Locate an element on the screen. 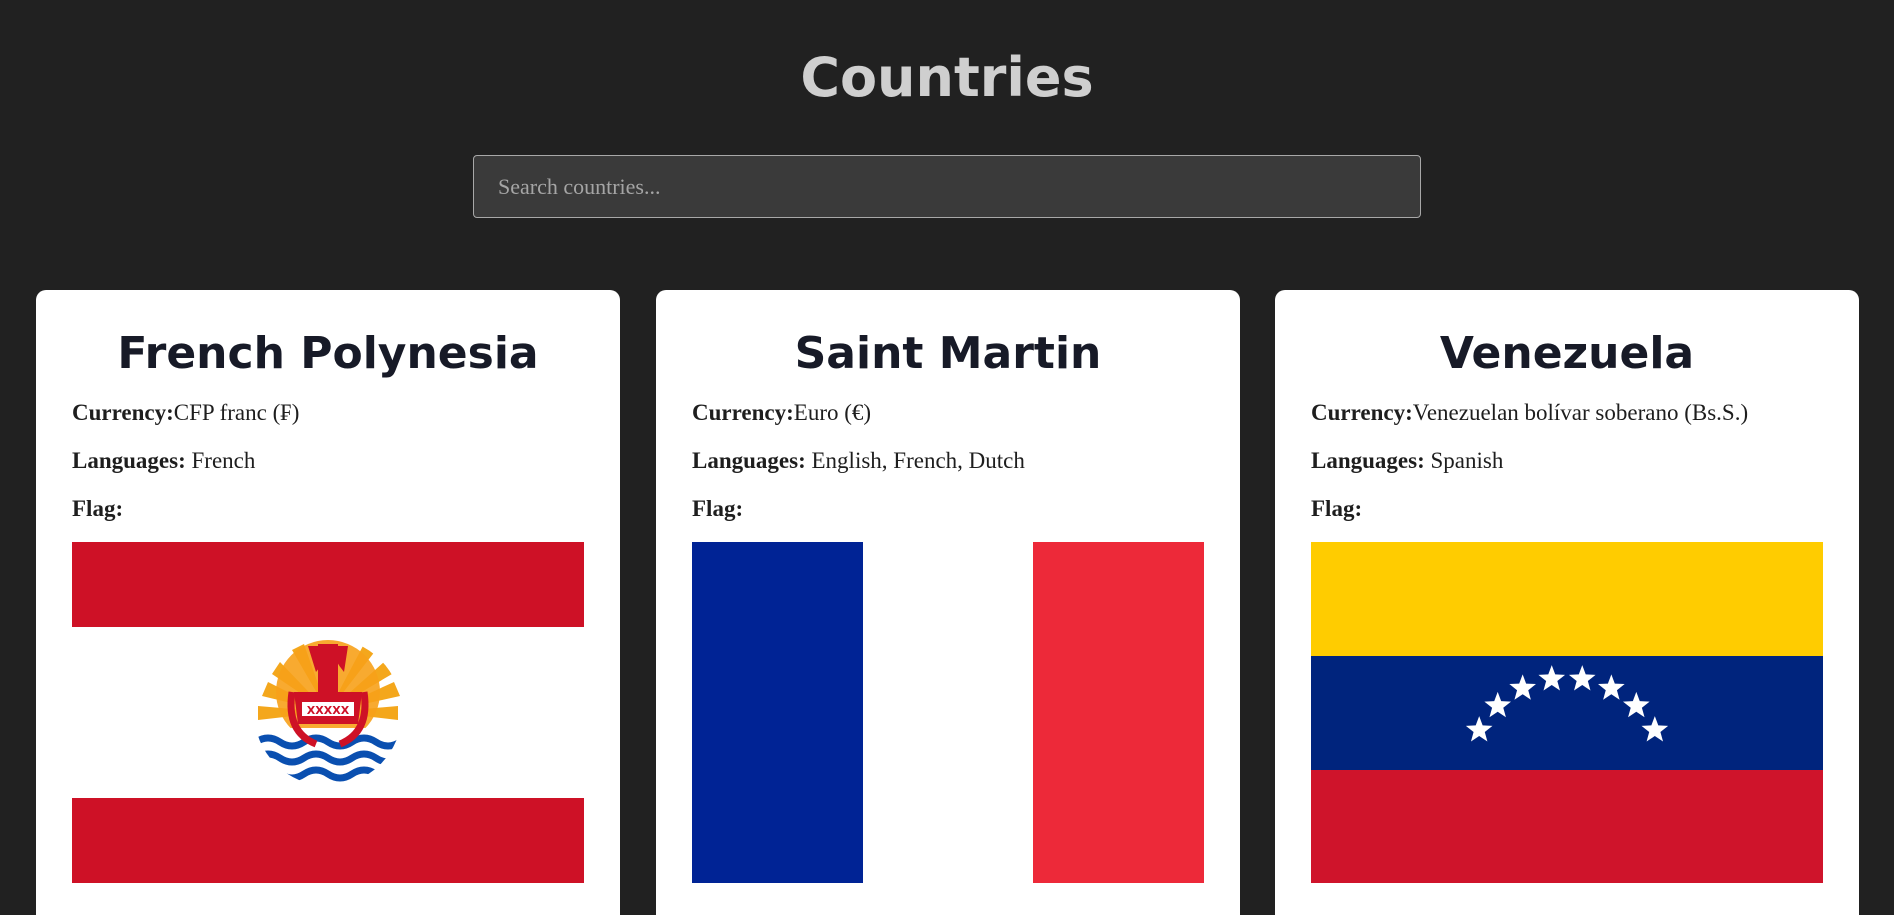 This screenshot has width=1894, height=915. currency-row: Currency:Euro (€) is located at coordinates (948, 412).